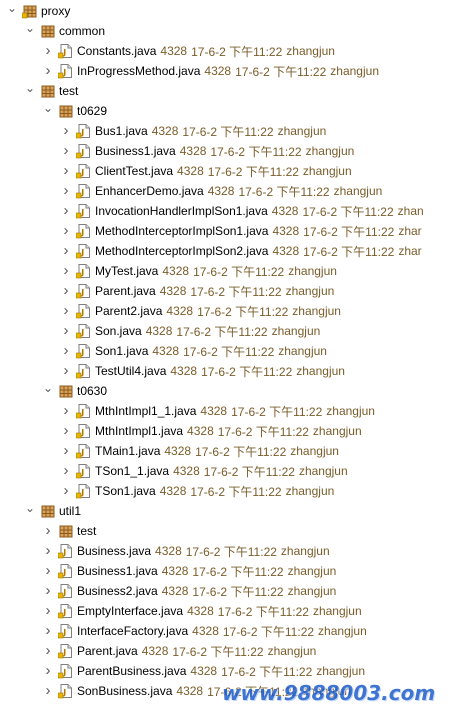  What do you see at coordinates (231, 271) in the screenshot?
I see `tree-item-file-mytest: JMyTest.java432817-6-2 下午11:22zhangjun` at bounding box center [231, 271].